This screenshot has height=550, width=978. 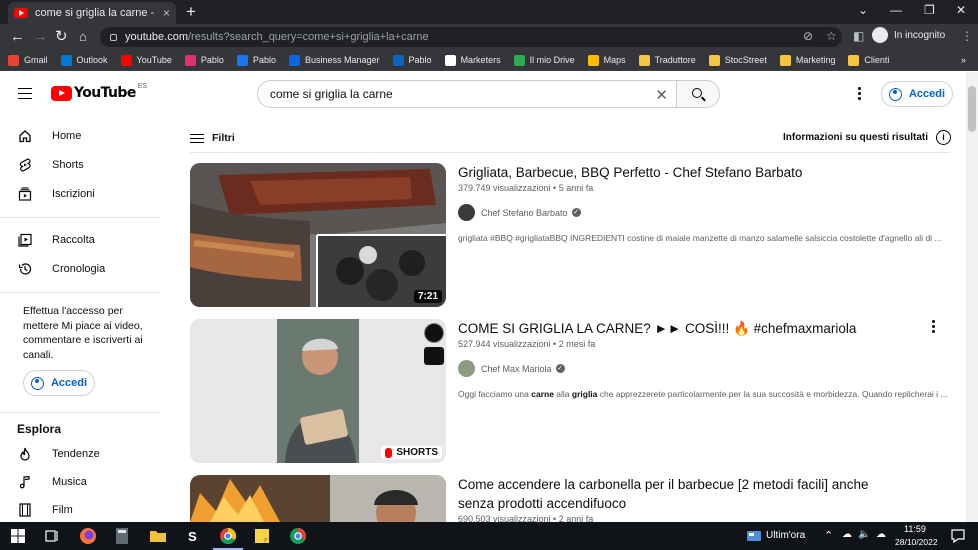 What do you see at coordinates (858, 36) in the screenshot?
I see `side-panel-icon: ◧` at bounding box center [858, 36].